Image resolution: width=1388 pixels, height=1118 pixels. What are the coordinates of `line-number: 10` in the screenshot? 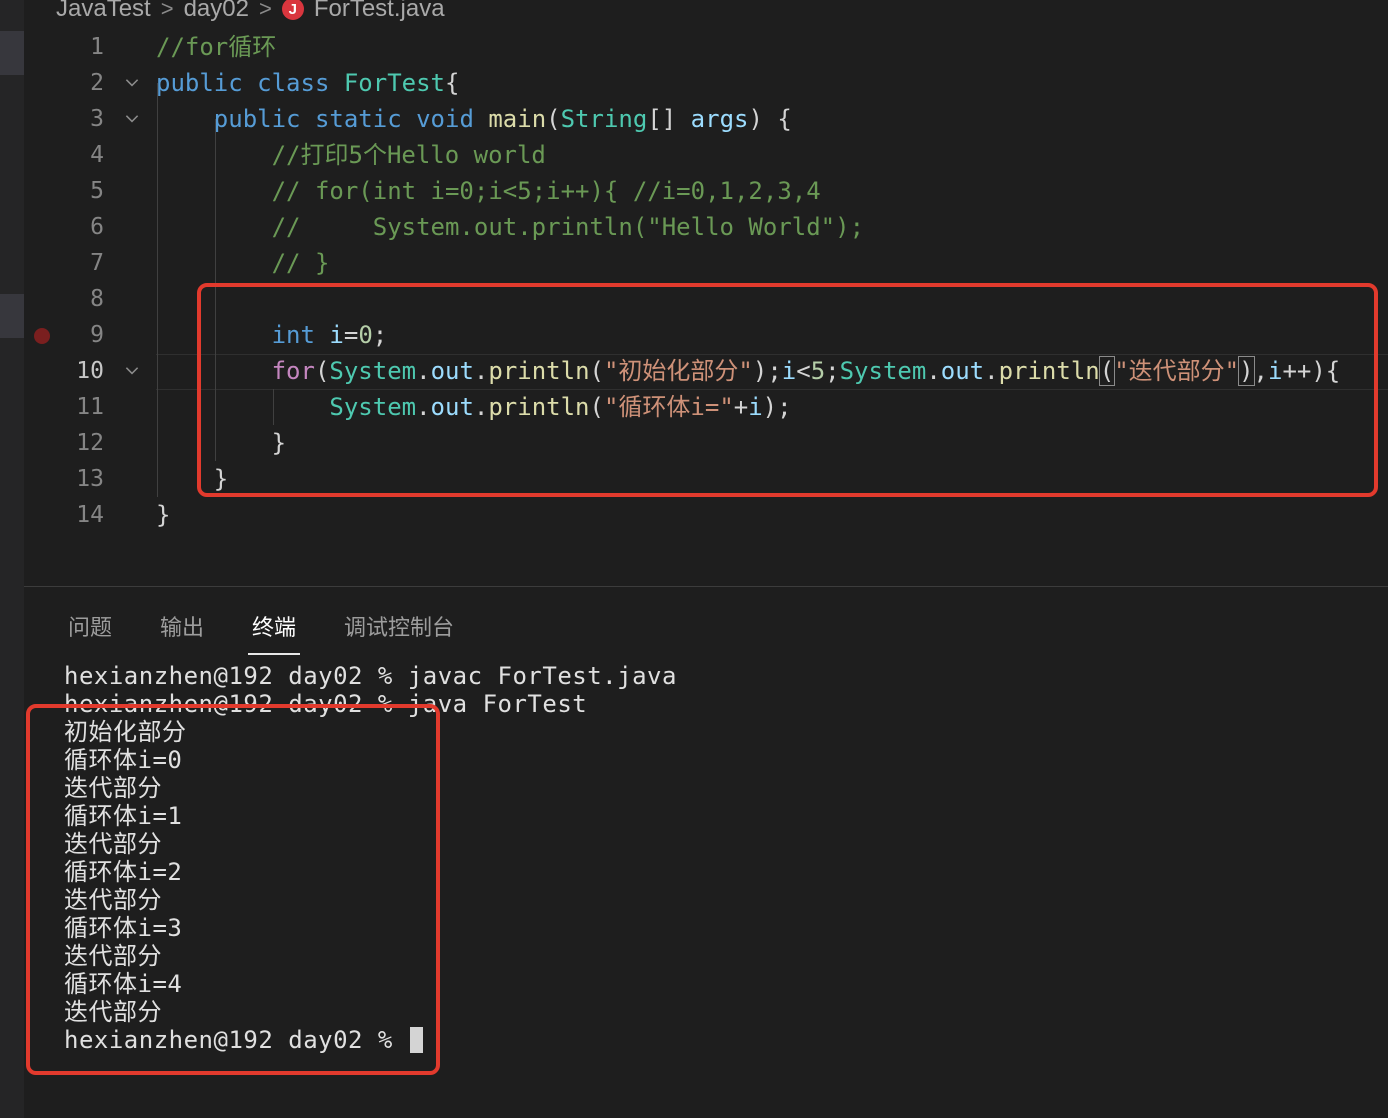 It's located at (90, 371).